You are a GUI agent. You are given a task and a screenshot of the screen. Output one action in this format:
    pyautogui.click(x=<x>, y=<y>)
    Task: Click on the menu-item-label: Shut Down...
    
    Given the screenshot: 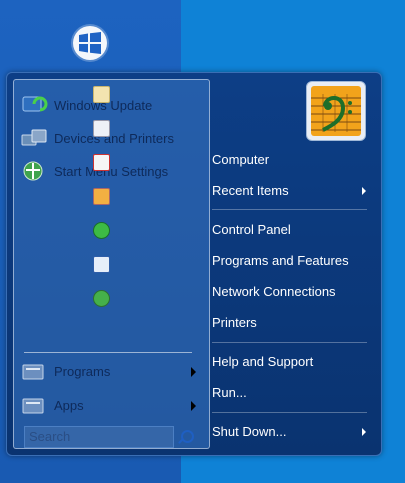 What is the action you would take?
    pyautogui.click(x=249, y=431)
    